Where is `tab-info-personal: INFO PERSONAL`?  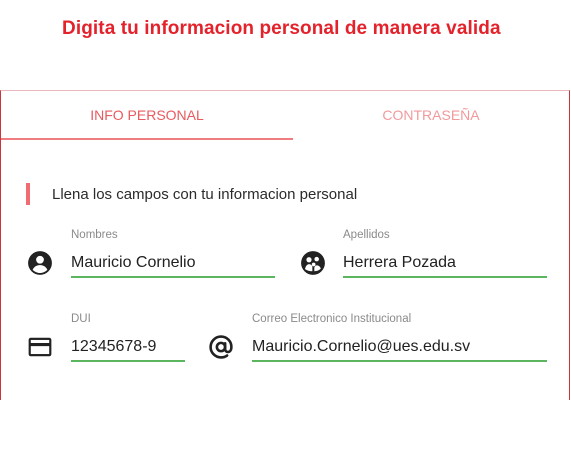
tab-info-personal: INFO PERSONAL is located at coordinates (147, 115).